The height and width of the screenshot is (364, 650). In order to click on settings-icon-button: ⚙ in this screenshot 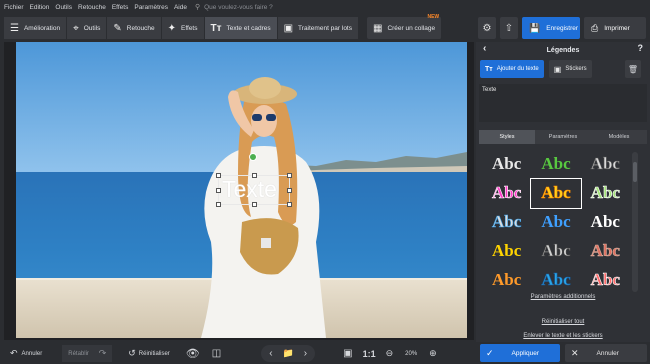, I will do `click(487, 28)`.